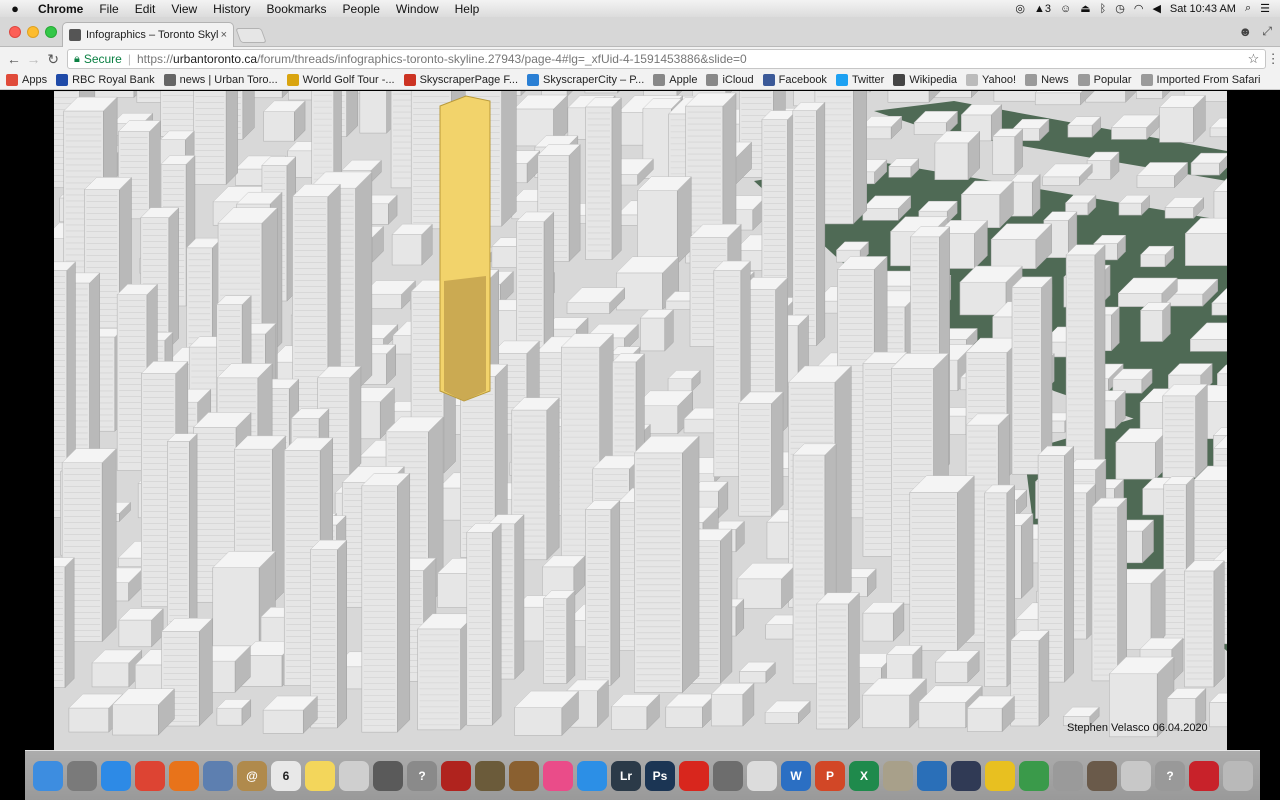 This screenshot has width=1280, height=800. I want to click on bookmark-item: Imported From Safari, so click(1200, 80).